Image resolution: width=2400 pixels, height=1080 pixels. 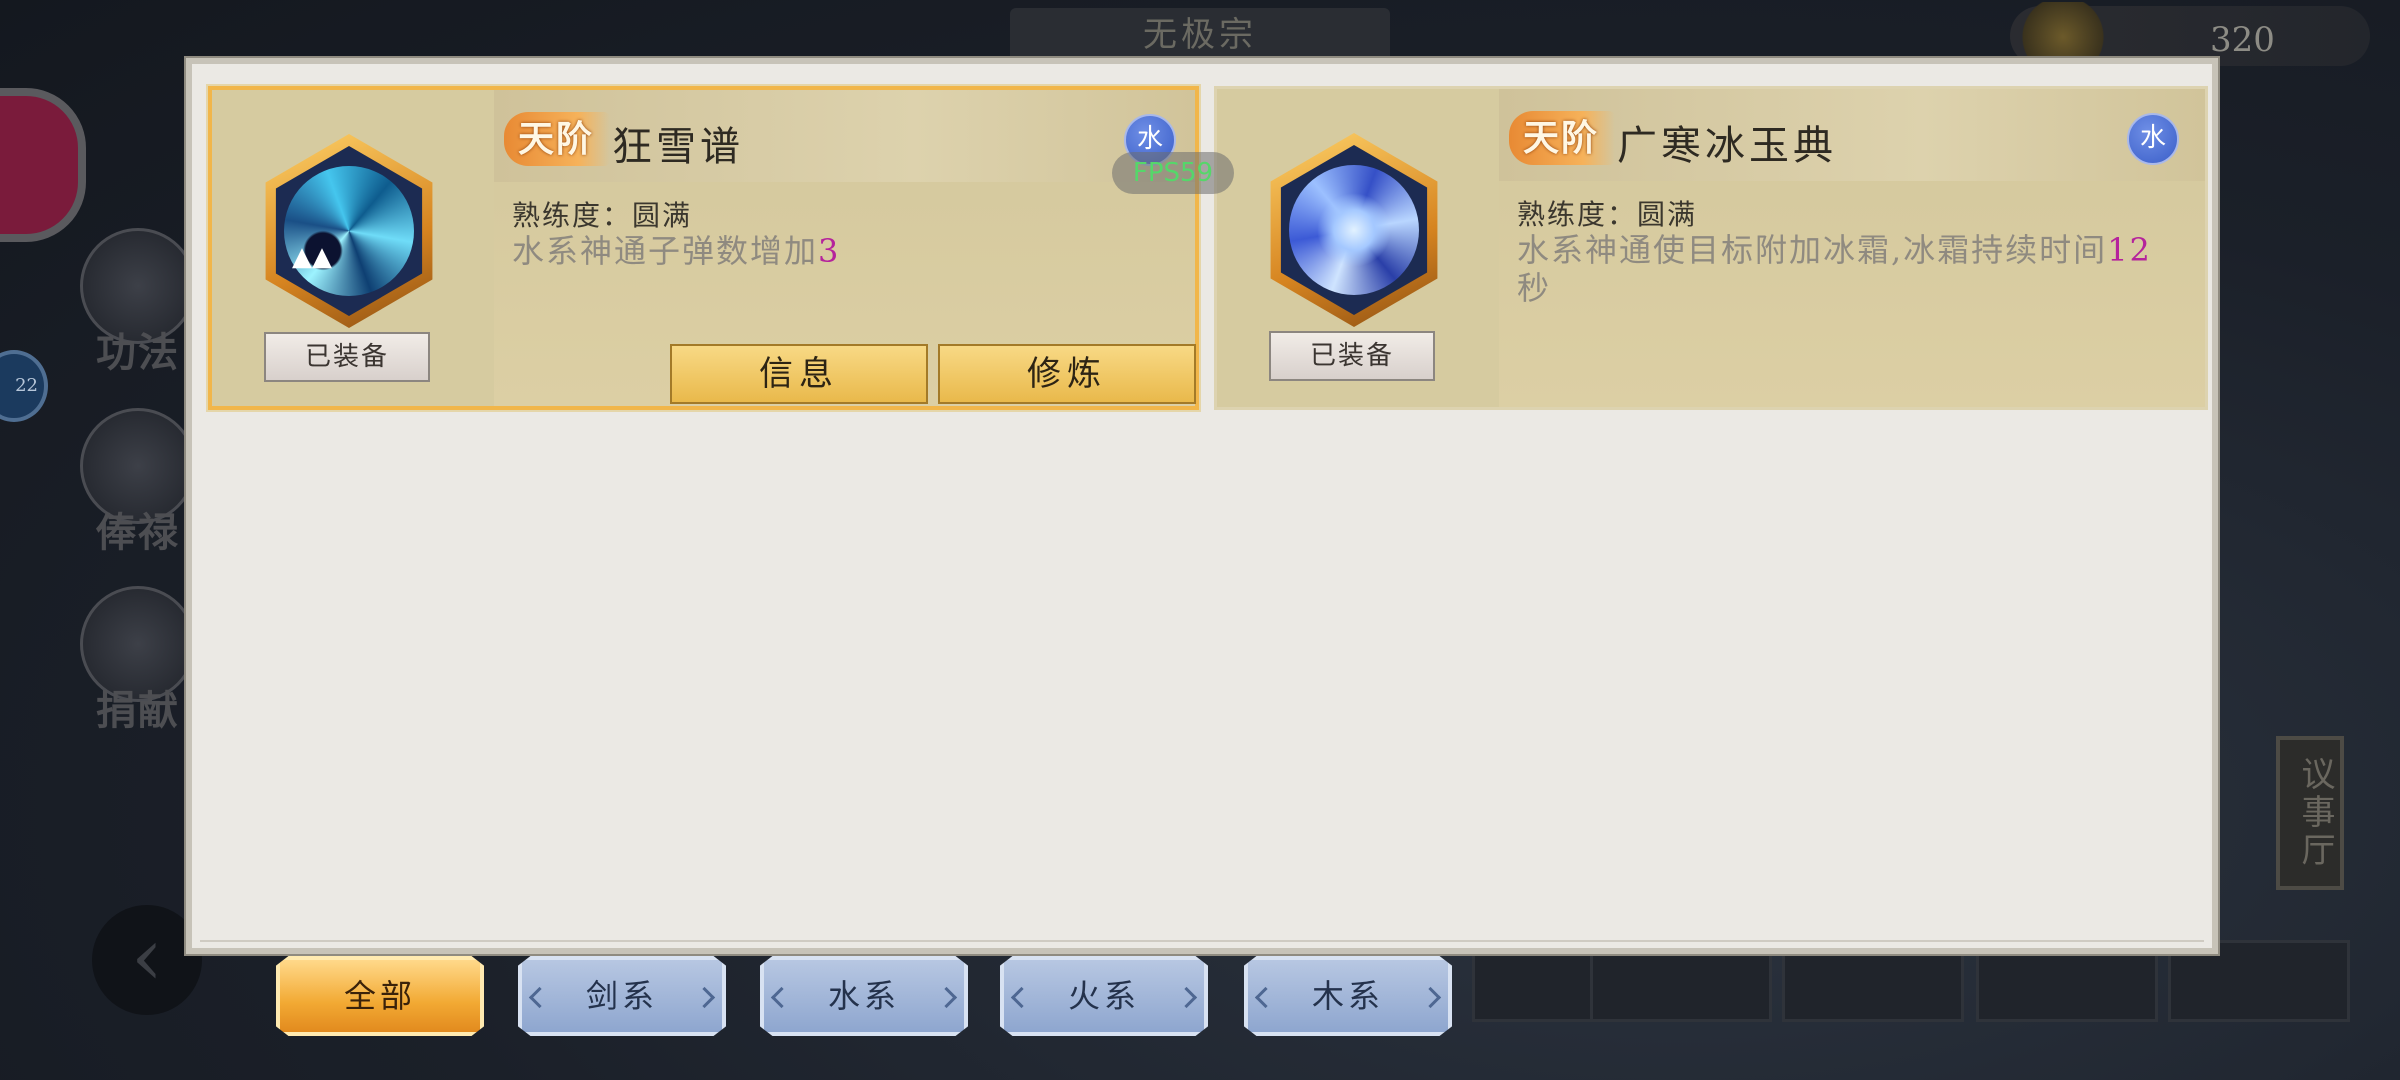 What do you see at coordinates (43, 165) in the screenshot?
I see `search-button` at bounding box center [43, 165].